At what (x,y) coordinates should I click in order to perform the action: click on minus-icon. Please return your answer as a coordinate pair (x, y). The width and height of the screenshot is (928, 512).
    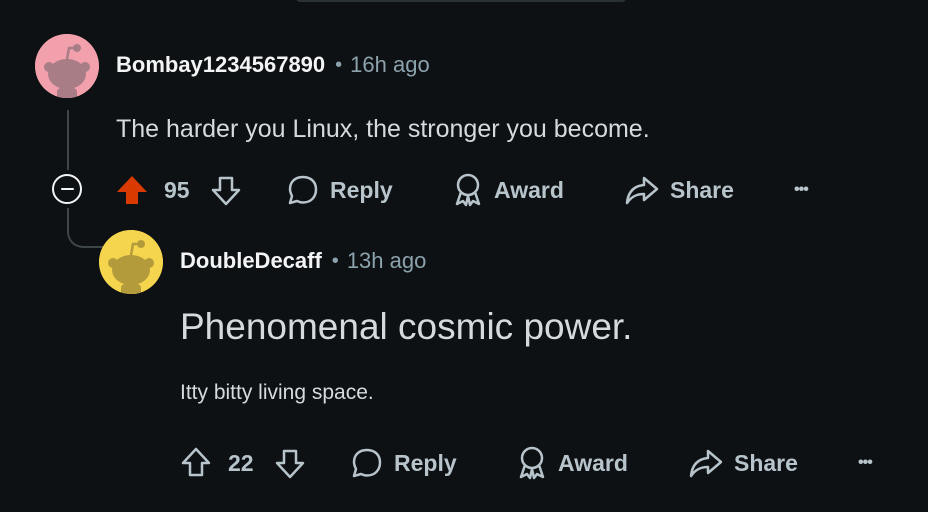
    Looking at the image, I should click on (67, 189).